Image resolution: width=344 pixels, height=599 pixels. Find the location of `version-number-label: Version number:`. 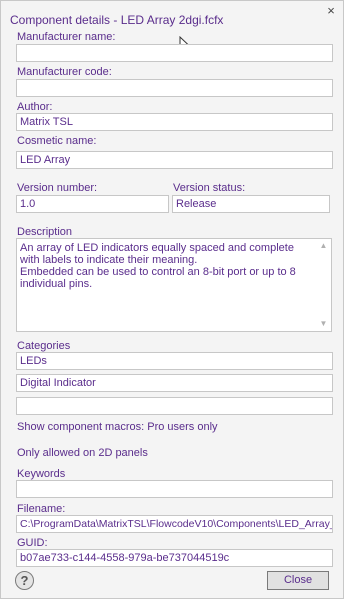

version-number-label: Version number: is located at coordinates (57, 188).